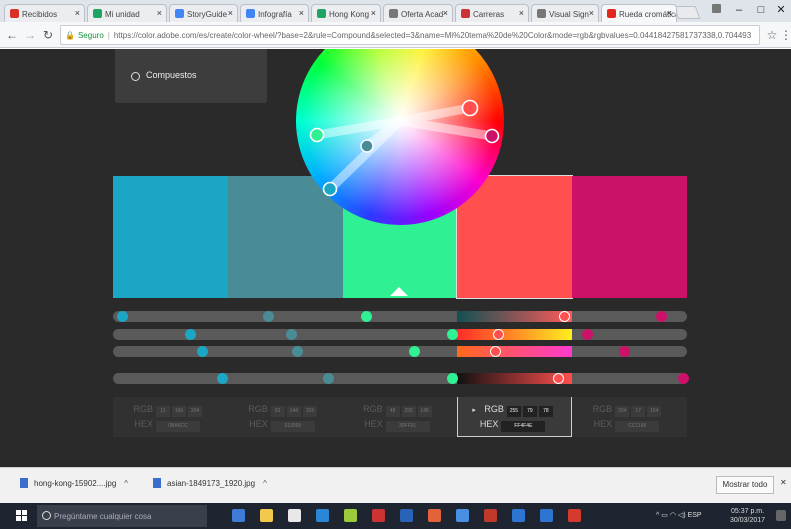  What do you see at coordinates (277, 411) in the screenshot?
I see `rgb-r-field: 81` at bounding box center [277, 411].